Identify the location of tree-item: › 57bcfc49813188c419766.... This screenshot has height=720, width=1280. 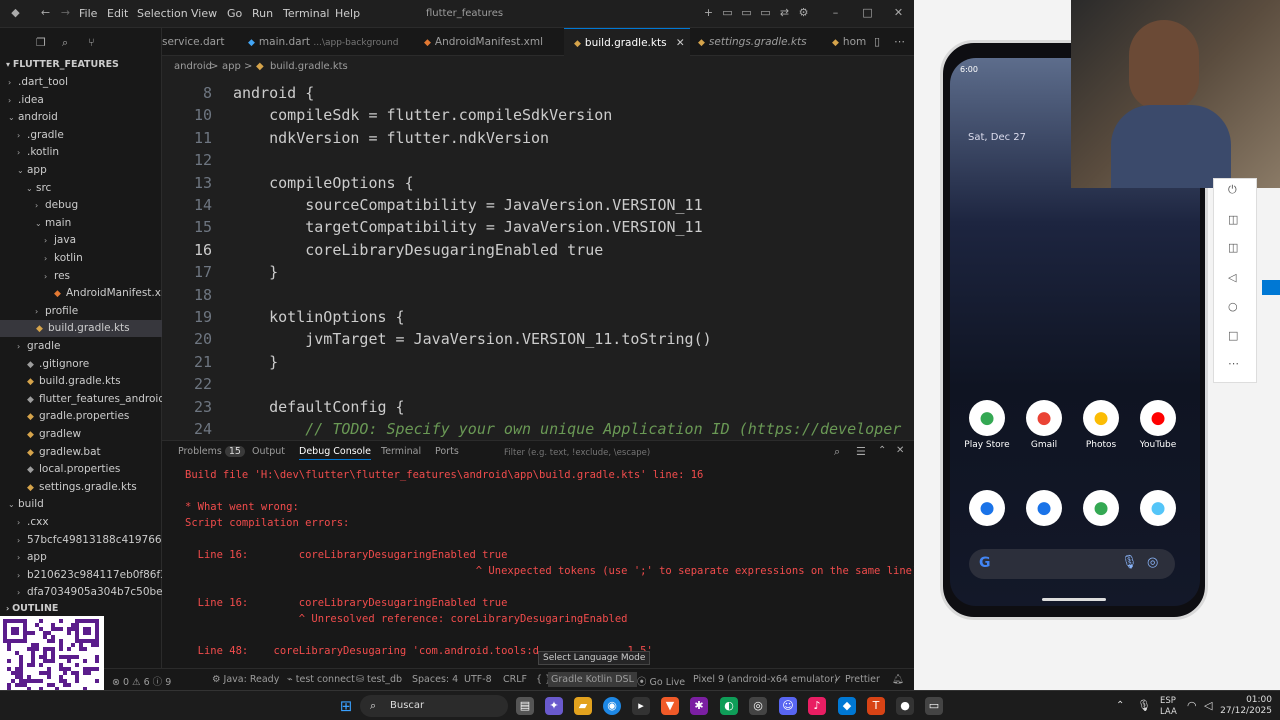
(81, 540).